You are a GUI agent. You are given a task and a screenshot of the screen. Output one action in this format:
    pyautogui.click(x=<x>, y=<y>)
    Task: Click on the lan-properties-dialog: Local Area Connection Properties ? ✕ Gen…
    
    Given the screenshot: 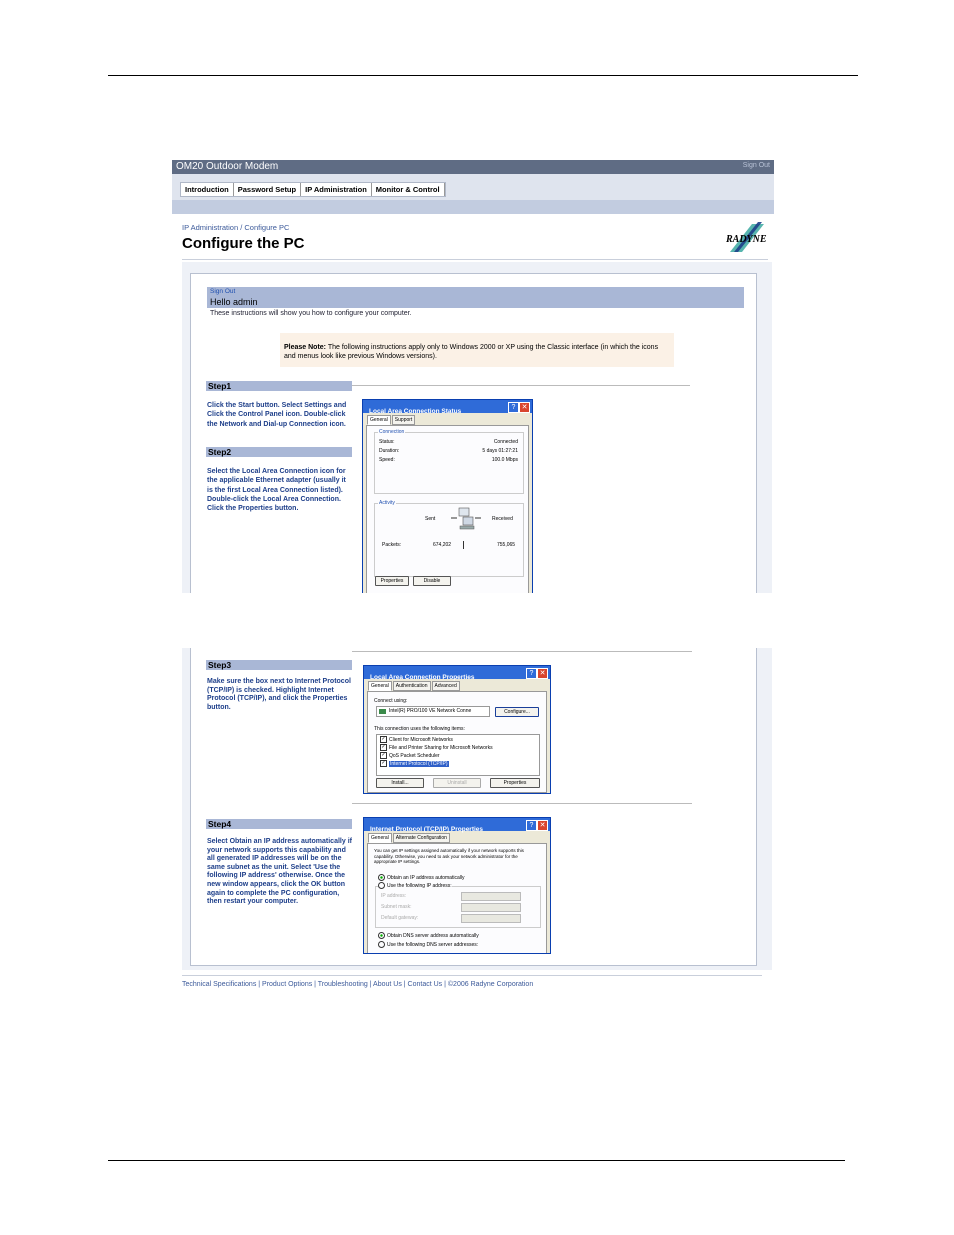 What is the action you would take?
    pyautogui.click(x=457, y=729)
    